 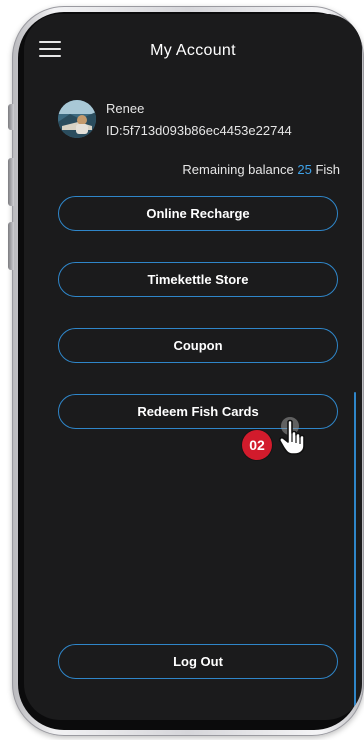 I want to click on step-badge: 02, so click(x=257, y=445).